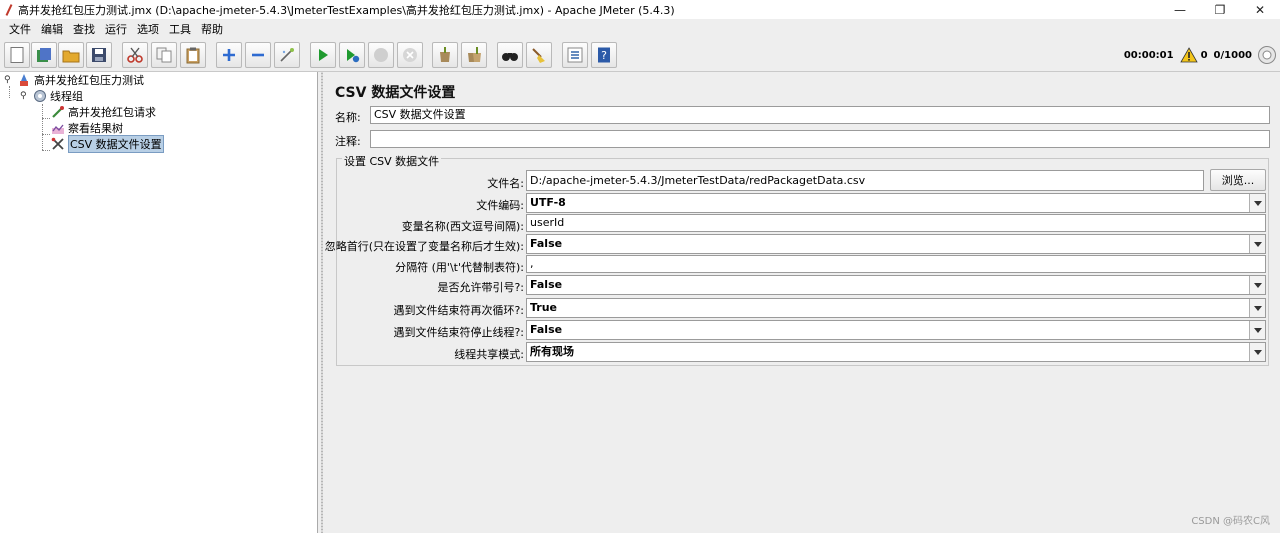 The width and height of the screenshot is (1280, 533). I want to click on filename-label: 文件名:, so click(505, 183).